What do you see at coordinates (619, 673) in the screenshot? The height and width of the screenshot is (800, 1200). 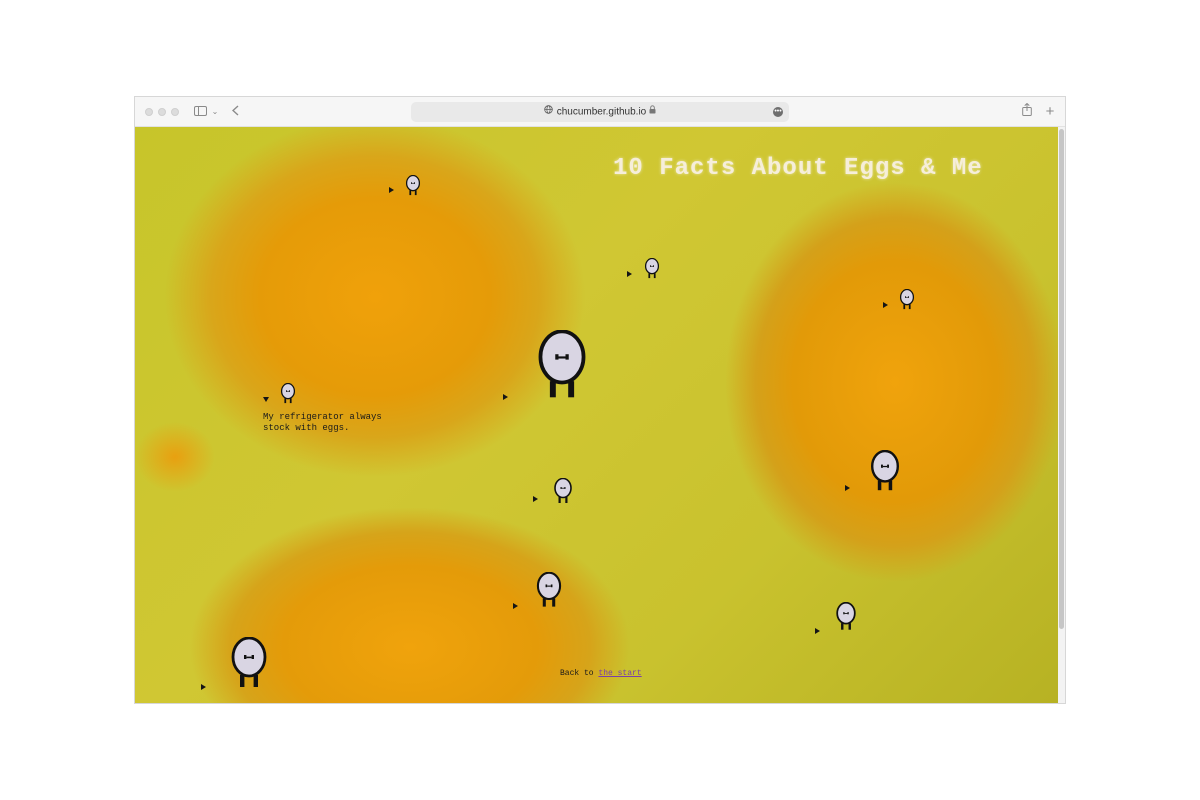 I see `start-link: the start` at bounding box center [619, 673].